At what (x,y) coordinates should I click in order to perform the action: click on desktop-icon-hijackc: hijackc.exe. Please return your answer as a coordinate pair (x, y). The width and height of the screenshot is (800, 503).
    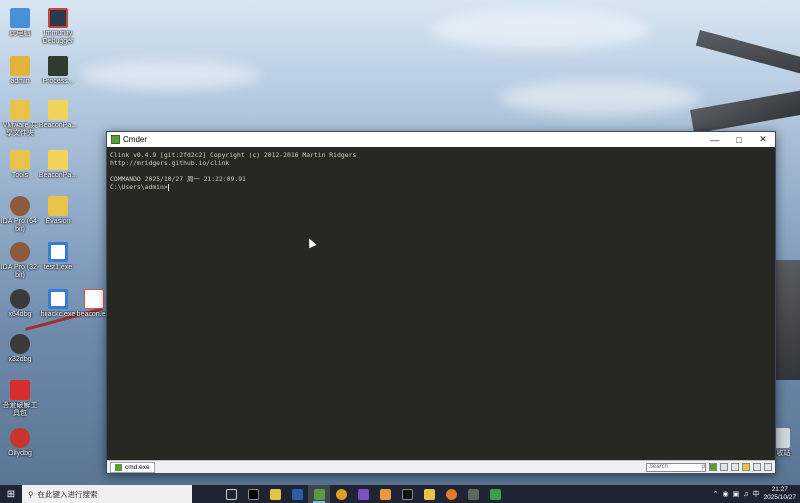
    Looking at the image, I should click on (58, 304).